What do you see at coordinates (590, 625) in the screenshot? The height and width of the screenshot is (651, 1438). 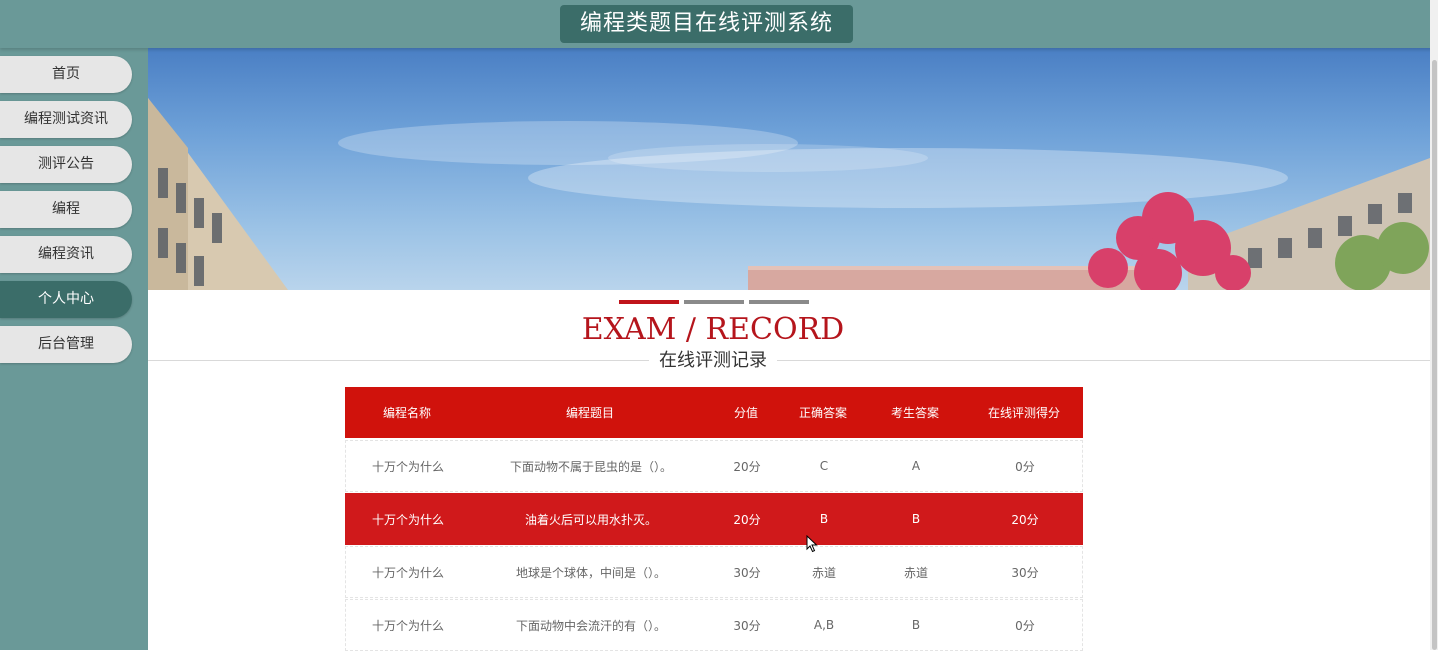 I see `cell-question: 下面动物中会流汗的有（）。` at bounding box center [590, 625].